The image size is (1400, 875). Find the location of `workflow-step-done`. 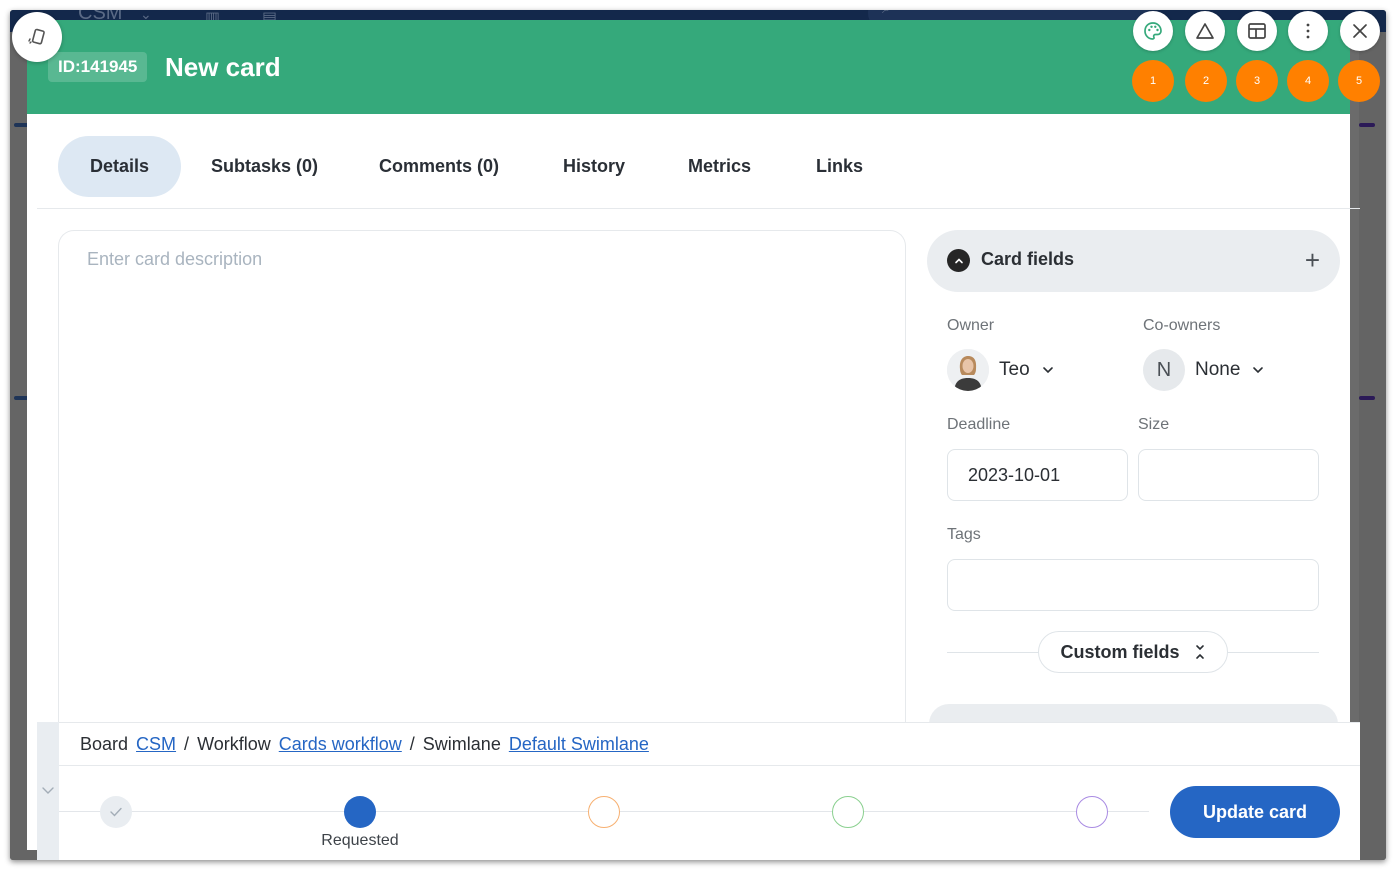

workflow-step-done is located at coordinates (116, 812).